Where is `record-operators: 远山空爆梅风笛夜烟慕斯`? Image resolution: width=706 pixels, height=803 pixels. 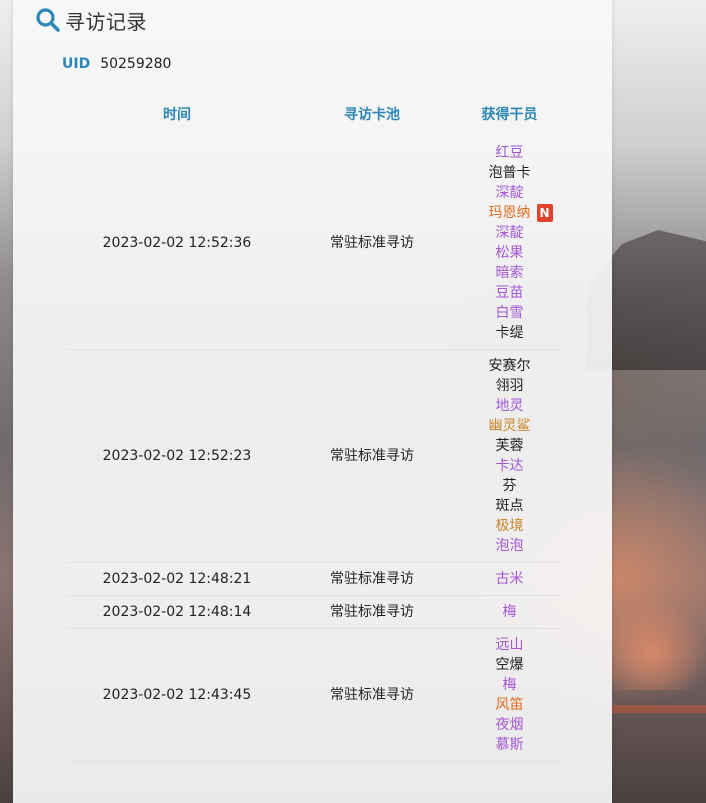 record-operators: 远山空爆梅风笛夜烟慕斯 is located at coordinates (509, 695).